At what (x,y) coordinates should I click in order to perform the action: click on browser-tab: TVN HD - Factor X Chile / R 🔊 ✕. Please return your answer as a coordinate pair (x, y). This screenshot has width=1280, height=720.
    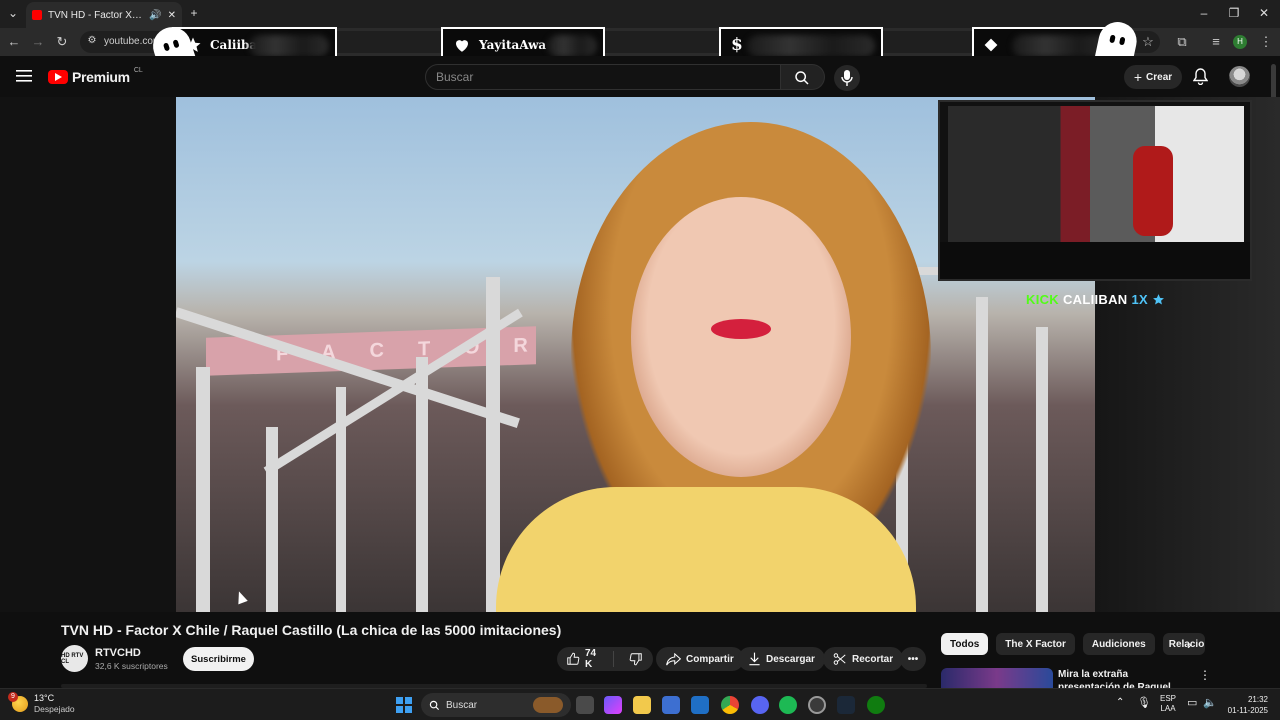
    Looking at the image, I should click on (104, 15).